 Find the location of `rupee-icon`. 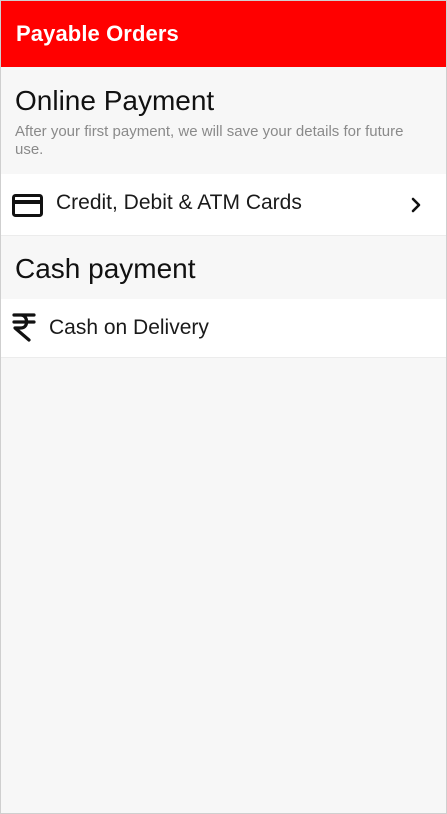

rupee-icon is located at coordinates (24, 327).